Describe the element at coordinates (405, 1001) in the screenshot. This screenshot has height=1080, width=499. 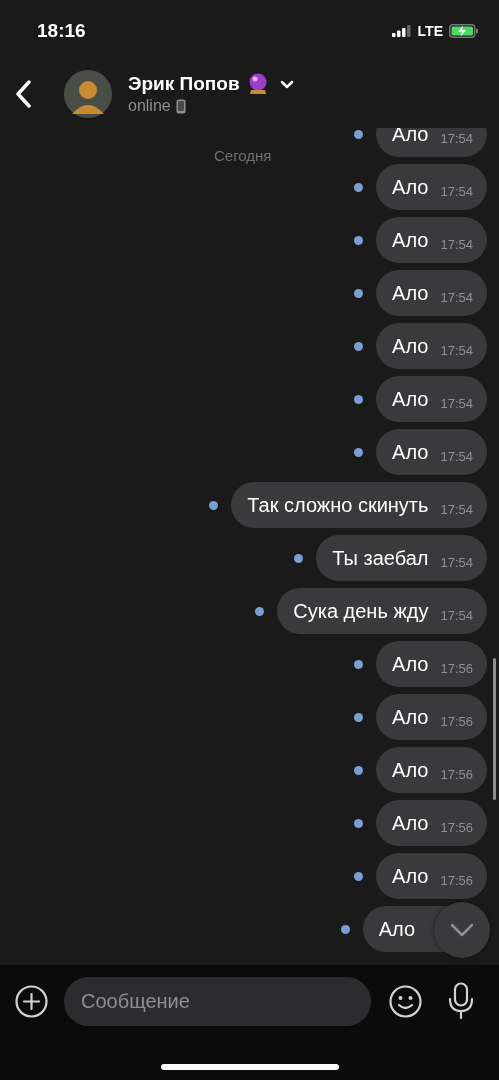
I see `emoji-icon` at that location.